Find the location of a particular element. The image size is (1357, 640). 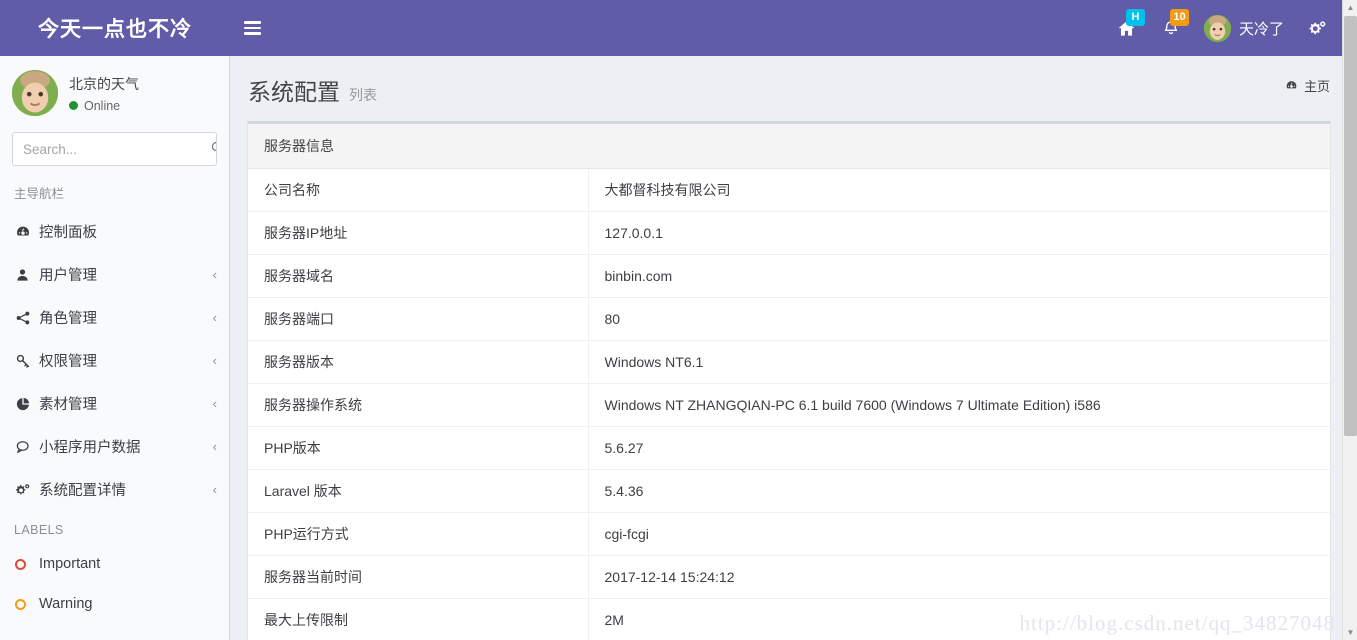

table-row: PHP运行方式 cgi-fcgi is located at coordinates (789, 534).